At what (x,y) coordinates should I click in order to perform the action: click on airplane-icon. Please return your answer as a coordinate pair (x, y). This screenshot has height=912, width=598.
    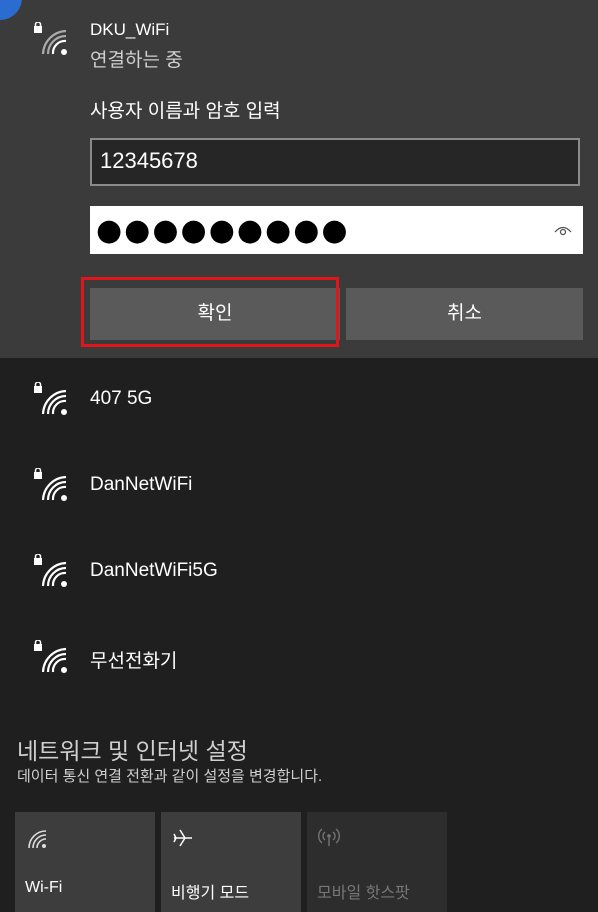
    Looking at the image, I should click on (182, 838).